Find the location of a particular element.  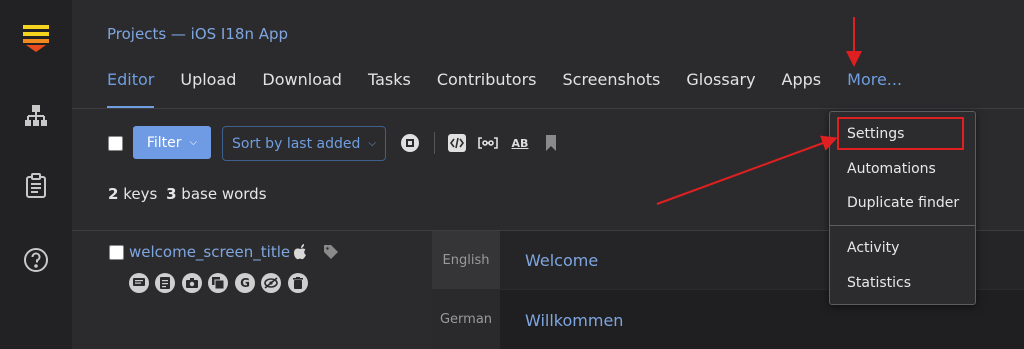

link-icon is located at coordinates (488, 143).